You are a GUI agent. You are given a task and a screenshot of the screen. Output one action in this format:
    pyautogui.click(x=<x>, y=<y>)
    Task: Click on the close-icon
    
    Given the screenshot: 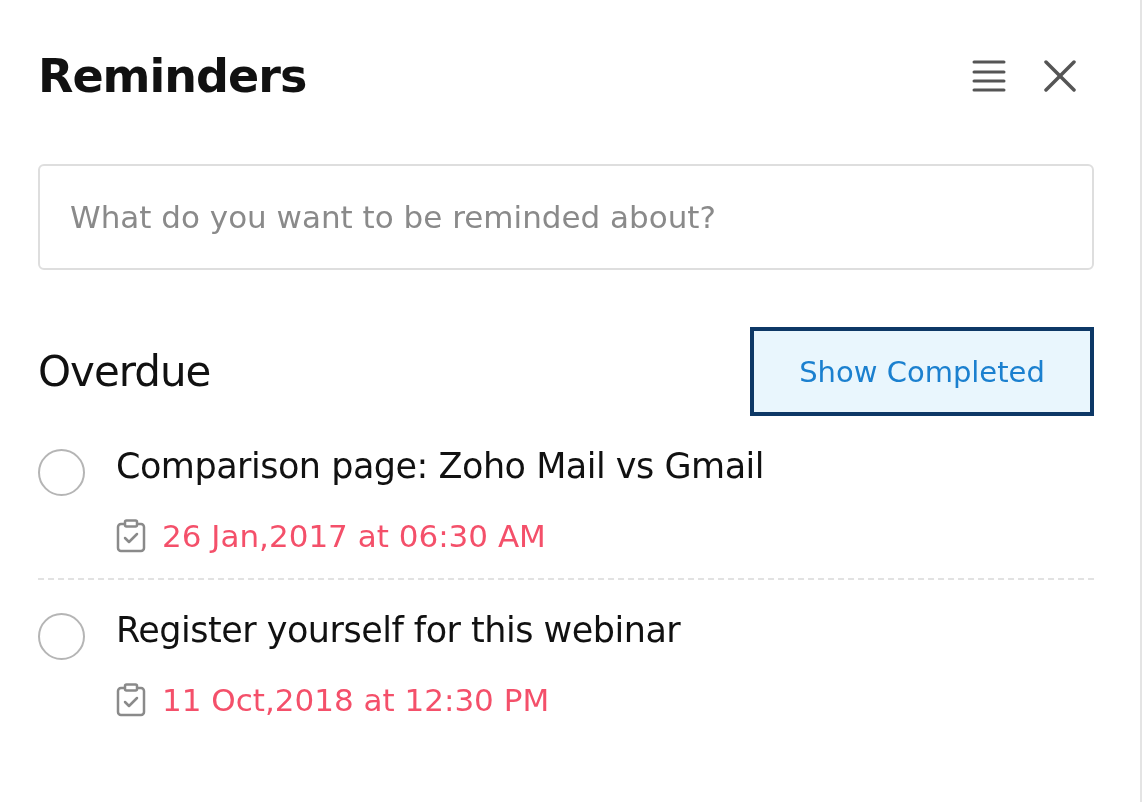 What is the action you would take?
    pyautogui.click(x=1060, y=76)
    